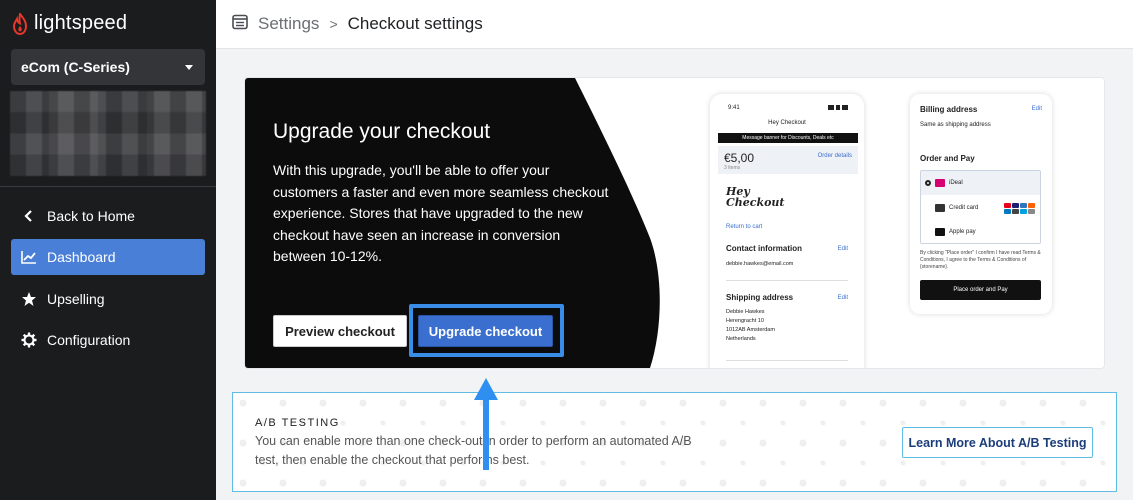 The width and height of the screenshot is (1133, 500). I want to click on payment-option-label: Credit card, so click(964, 208).